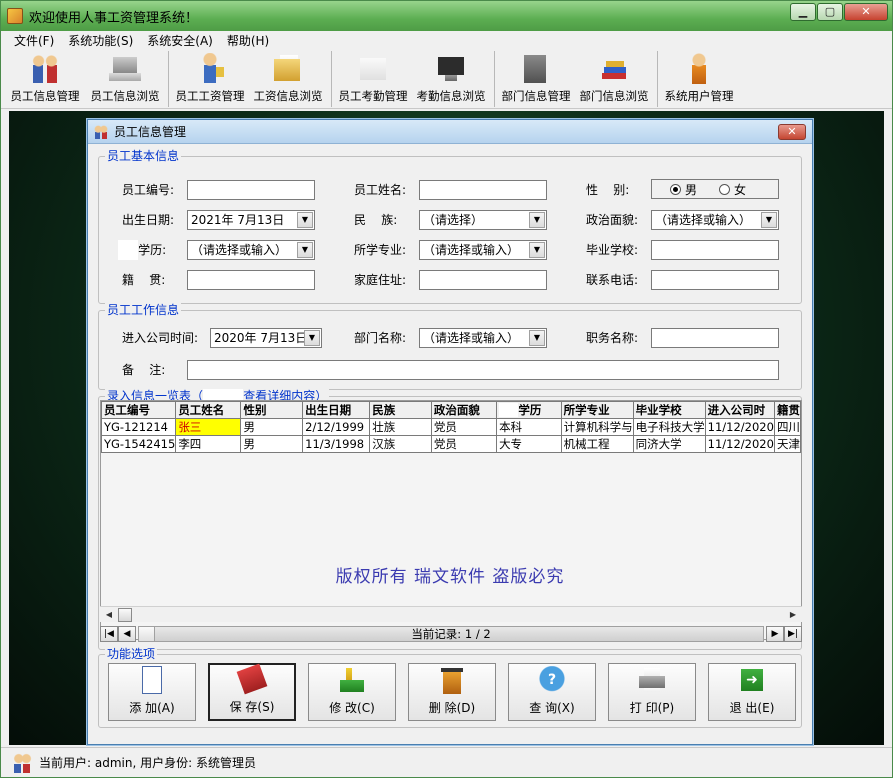 Image resolution: width=893 pixels, height=778 pixels. I want to click on record-thumb, so click(147, 634).